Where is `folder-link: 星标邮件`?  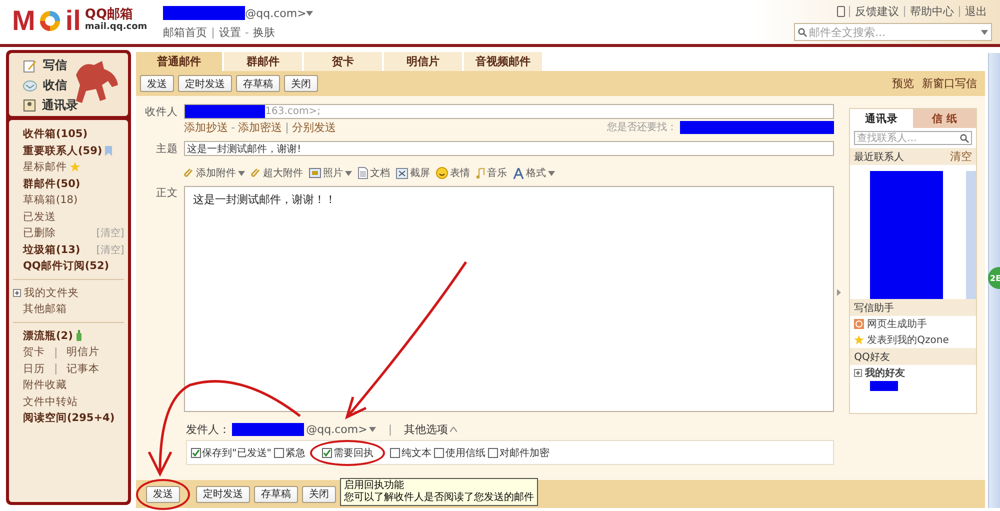
folder-link: 星标邮件 is located at coordinates (45, 167).